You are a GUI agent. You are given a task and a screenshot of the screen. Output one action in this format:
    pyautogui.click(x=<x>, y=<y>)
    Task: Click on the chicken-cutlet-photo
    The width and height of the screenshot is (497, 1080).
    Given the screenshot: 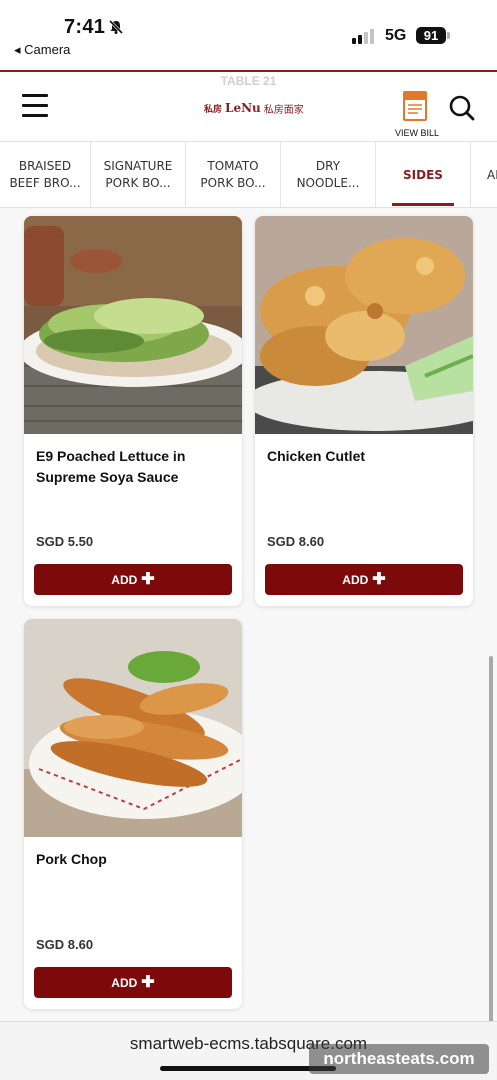 What is the action you would take?
    pyautogui.click(x=364, y=325)
    